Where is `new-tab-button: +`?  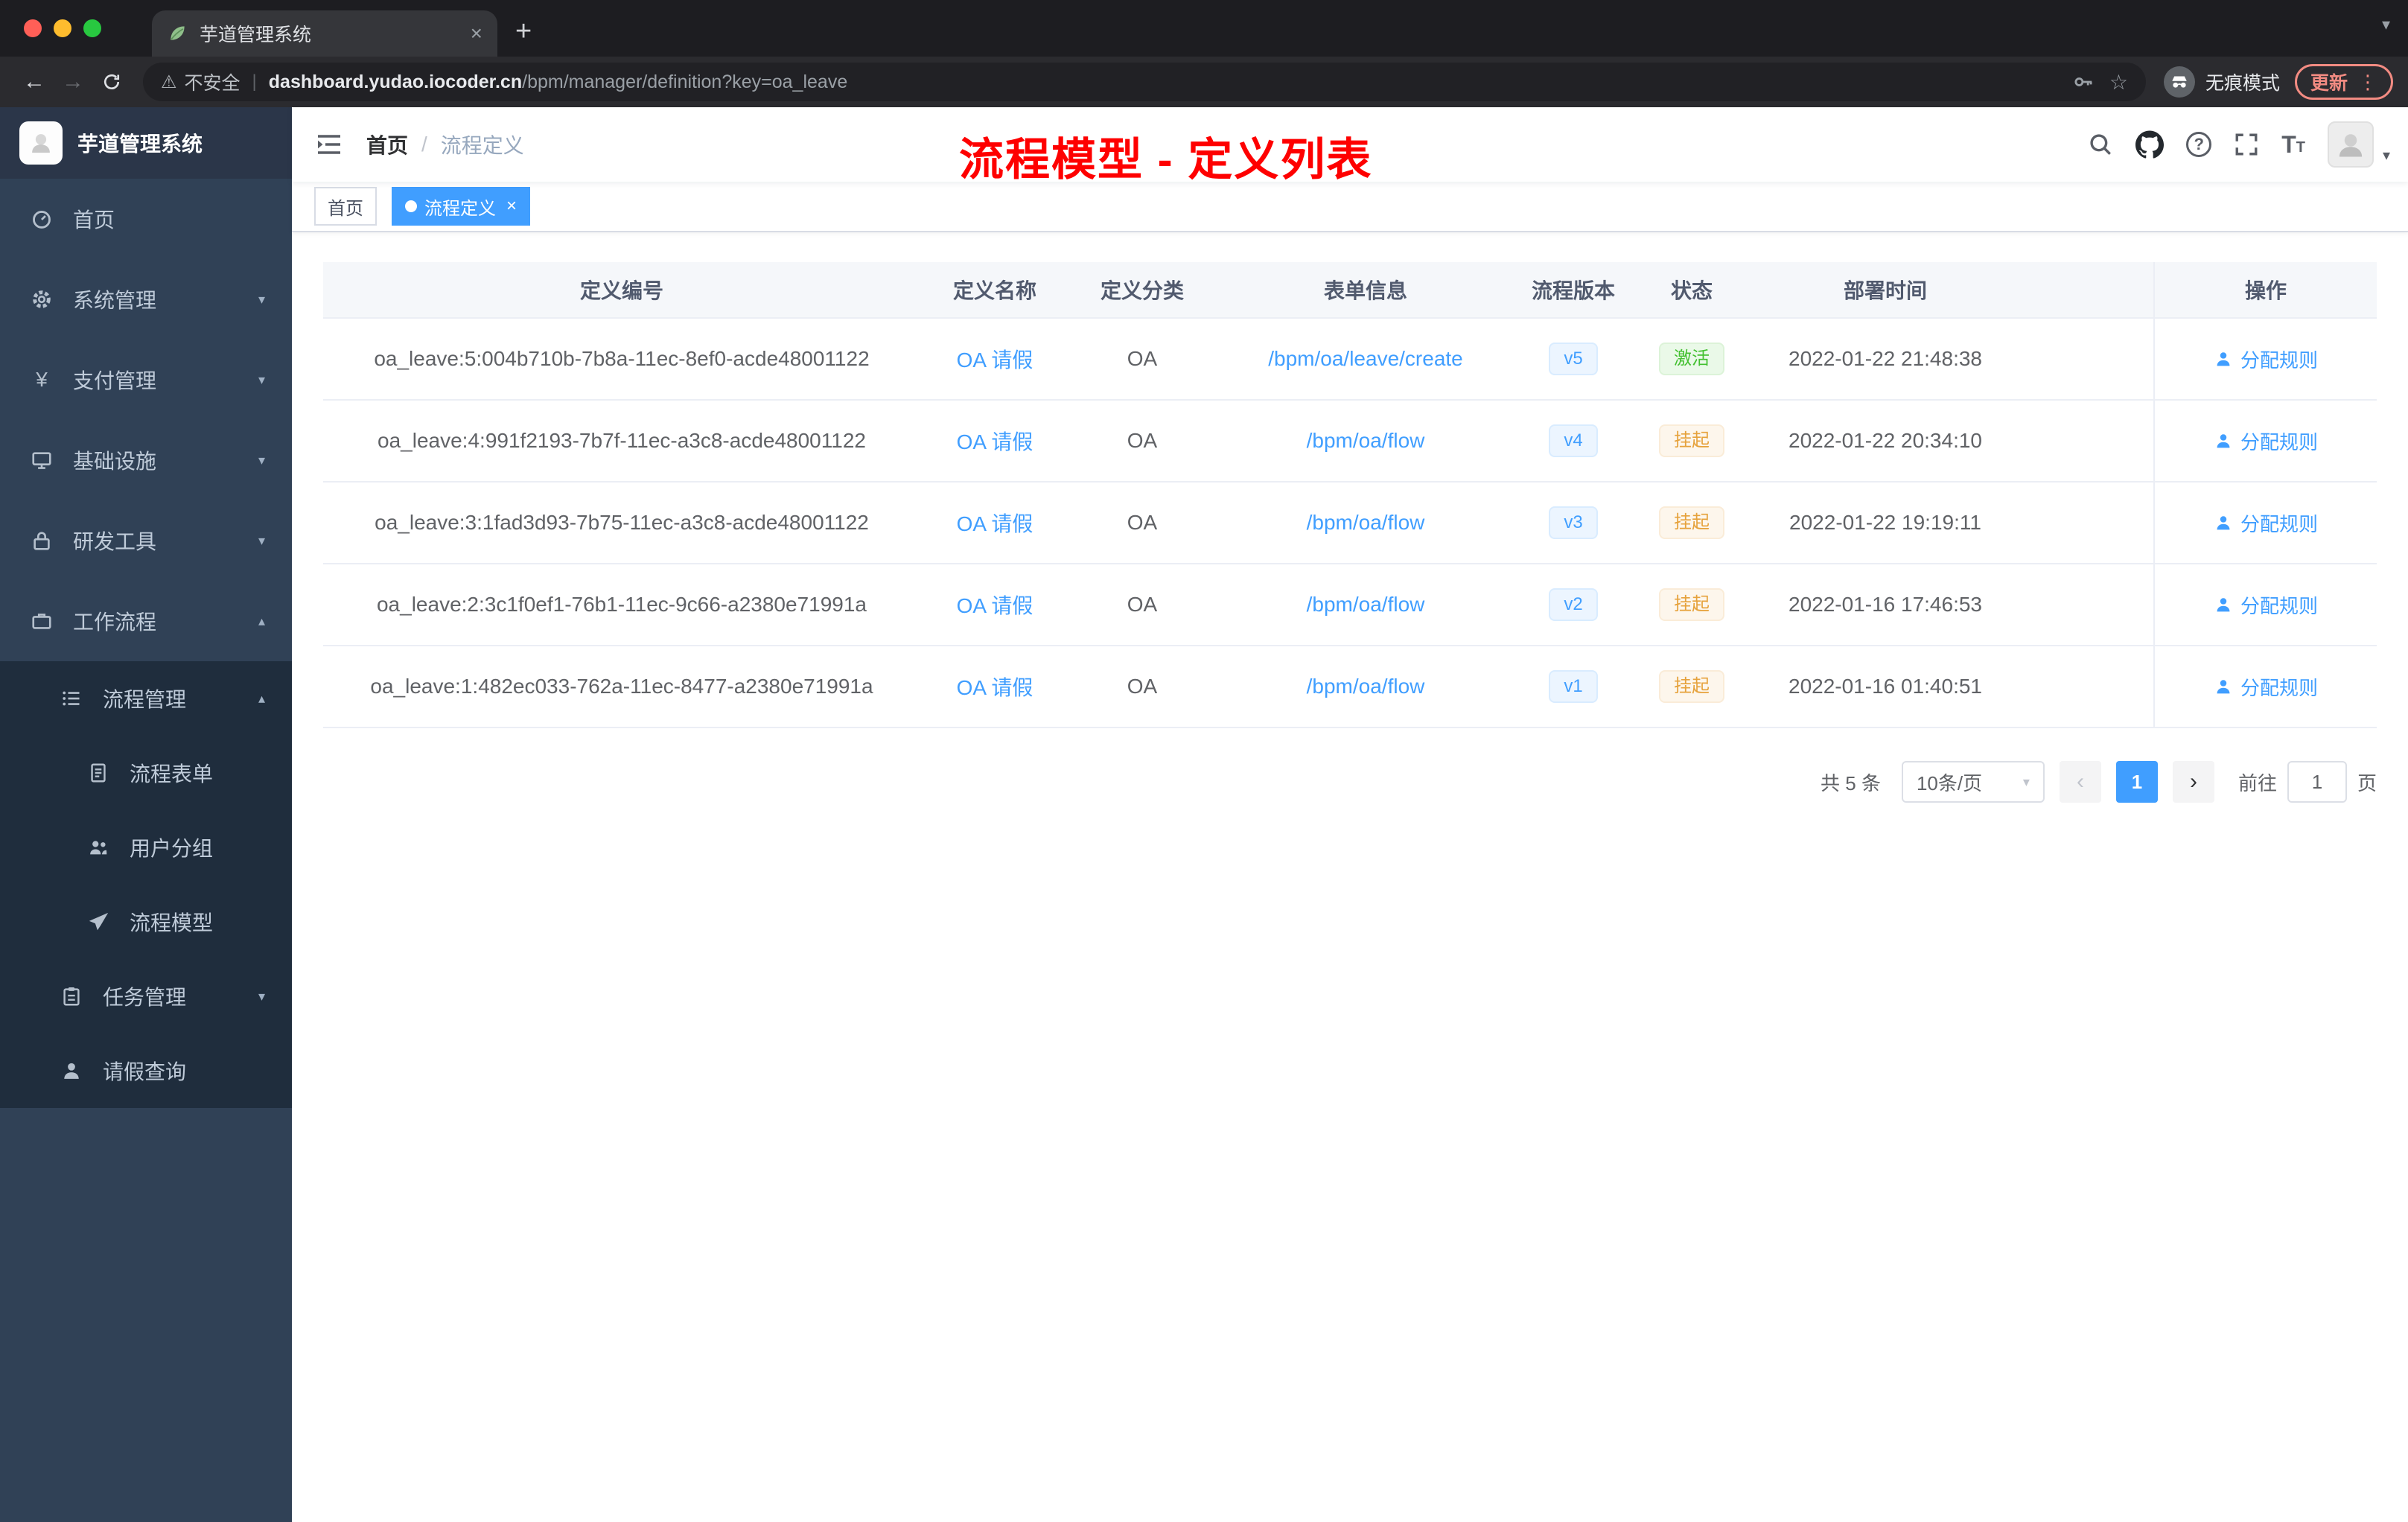 new-tab-button: + is located at coordinates (523, 32).